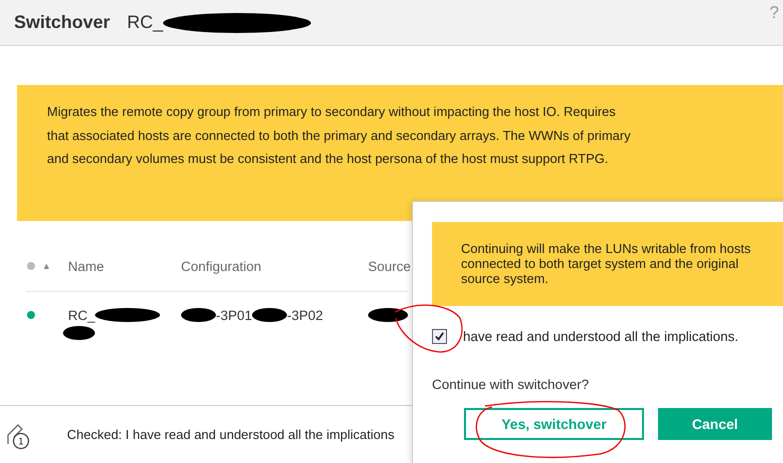 The height and width of the screenshot is (463, 783). Describe the element at coordinates (606, 263) in the screenshot. I see `warning-text: Continuing will make the LUNs writable from hosts connected to both target system and the original source system.` at that location.